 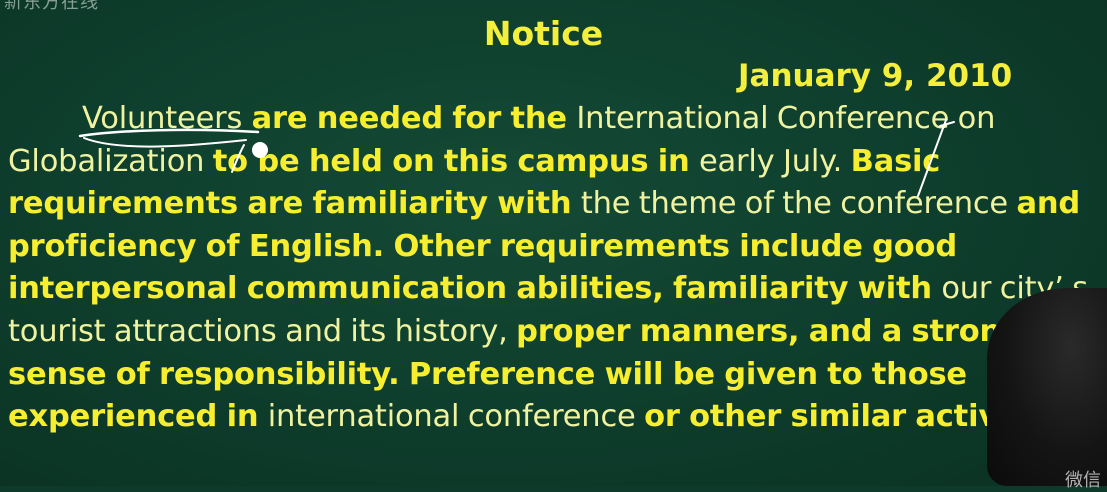 I want to click on notice-segment: are needed for the, so click(x=409, y=118).